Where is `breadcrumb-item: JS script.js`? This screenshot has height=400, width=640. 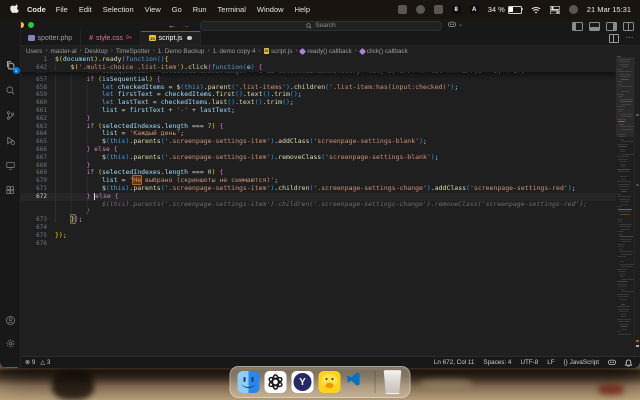
breadcrumb-item: JS script.js is located at coordinates (277, 51).